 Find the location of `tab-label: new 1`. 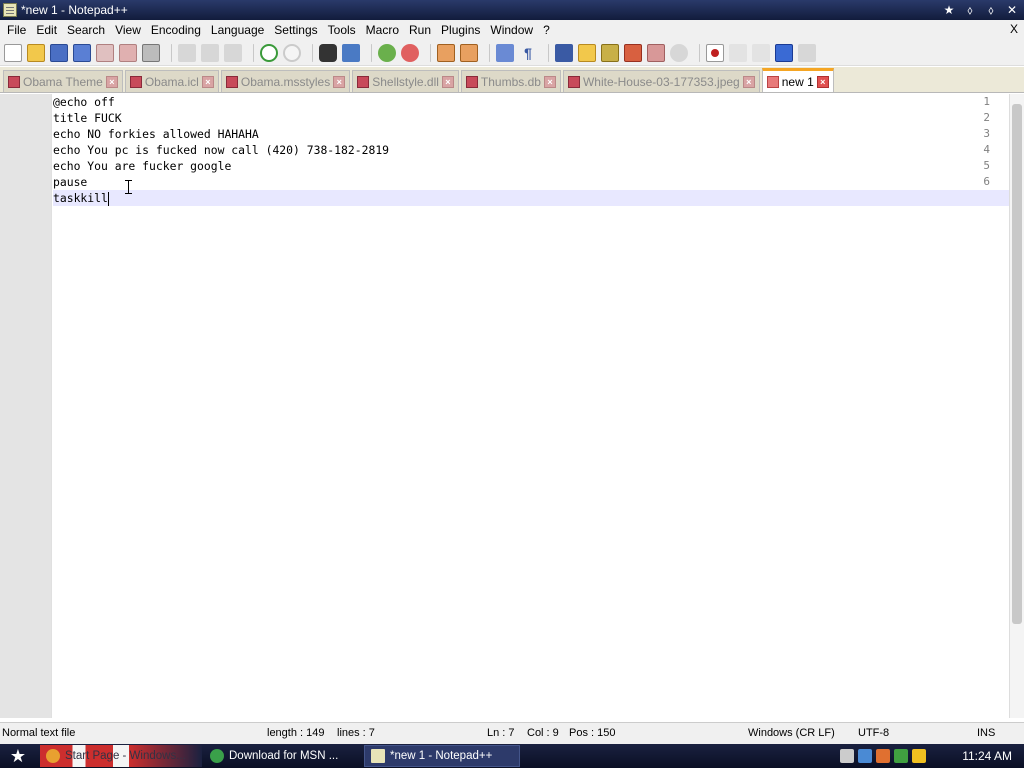

tab-label: new 1 is located at coordinates (797, 81).